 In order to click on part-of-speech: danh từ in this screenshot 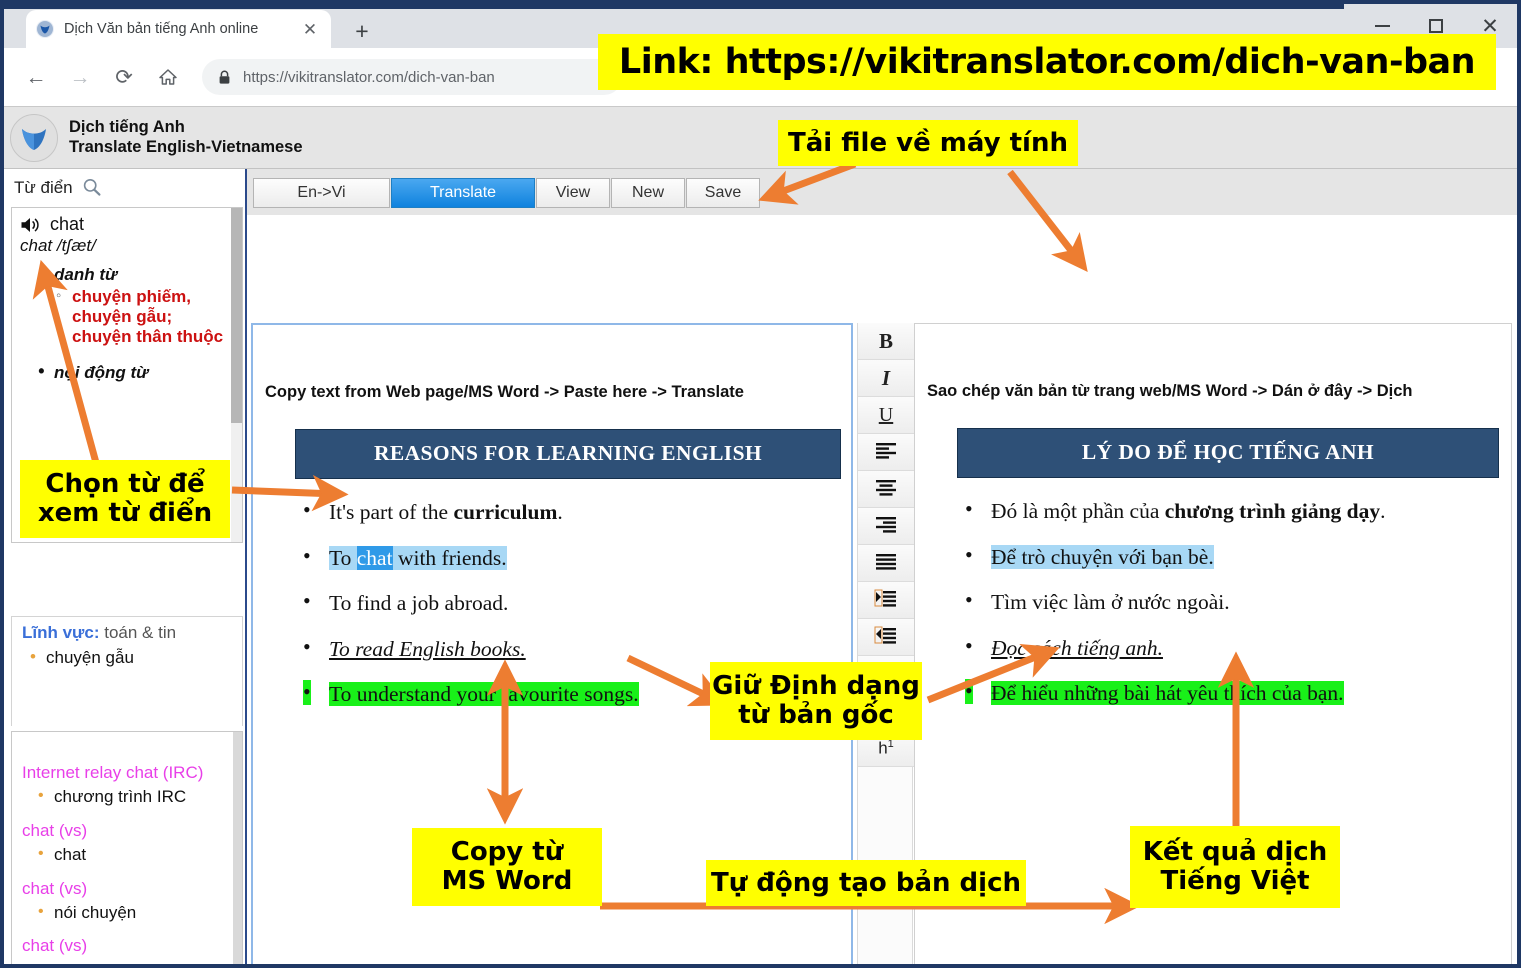, I will do `click(123, 274)`.